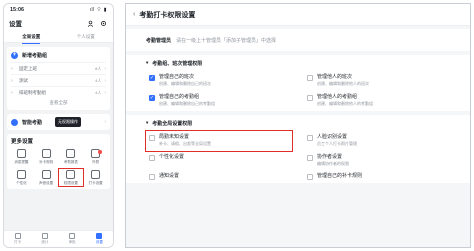 The width and height of the screenshot is (474, 251). Describe the element at coordinates (100, 152) in the screenshot. I see `notification-dot` at that location.